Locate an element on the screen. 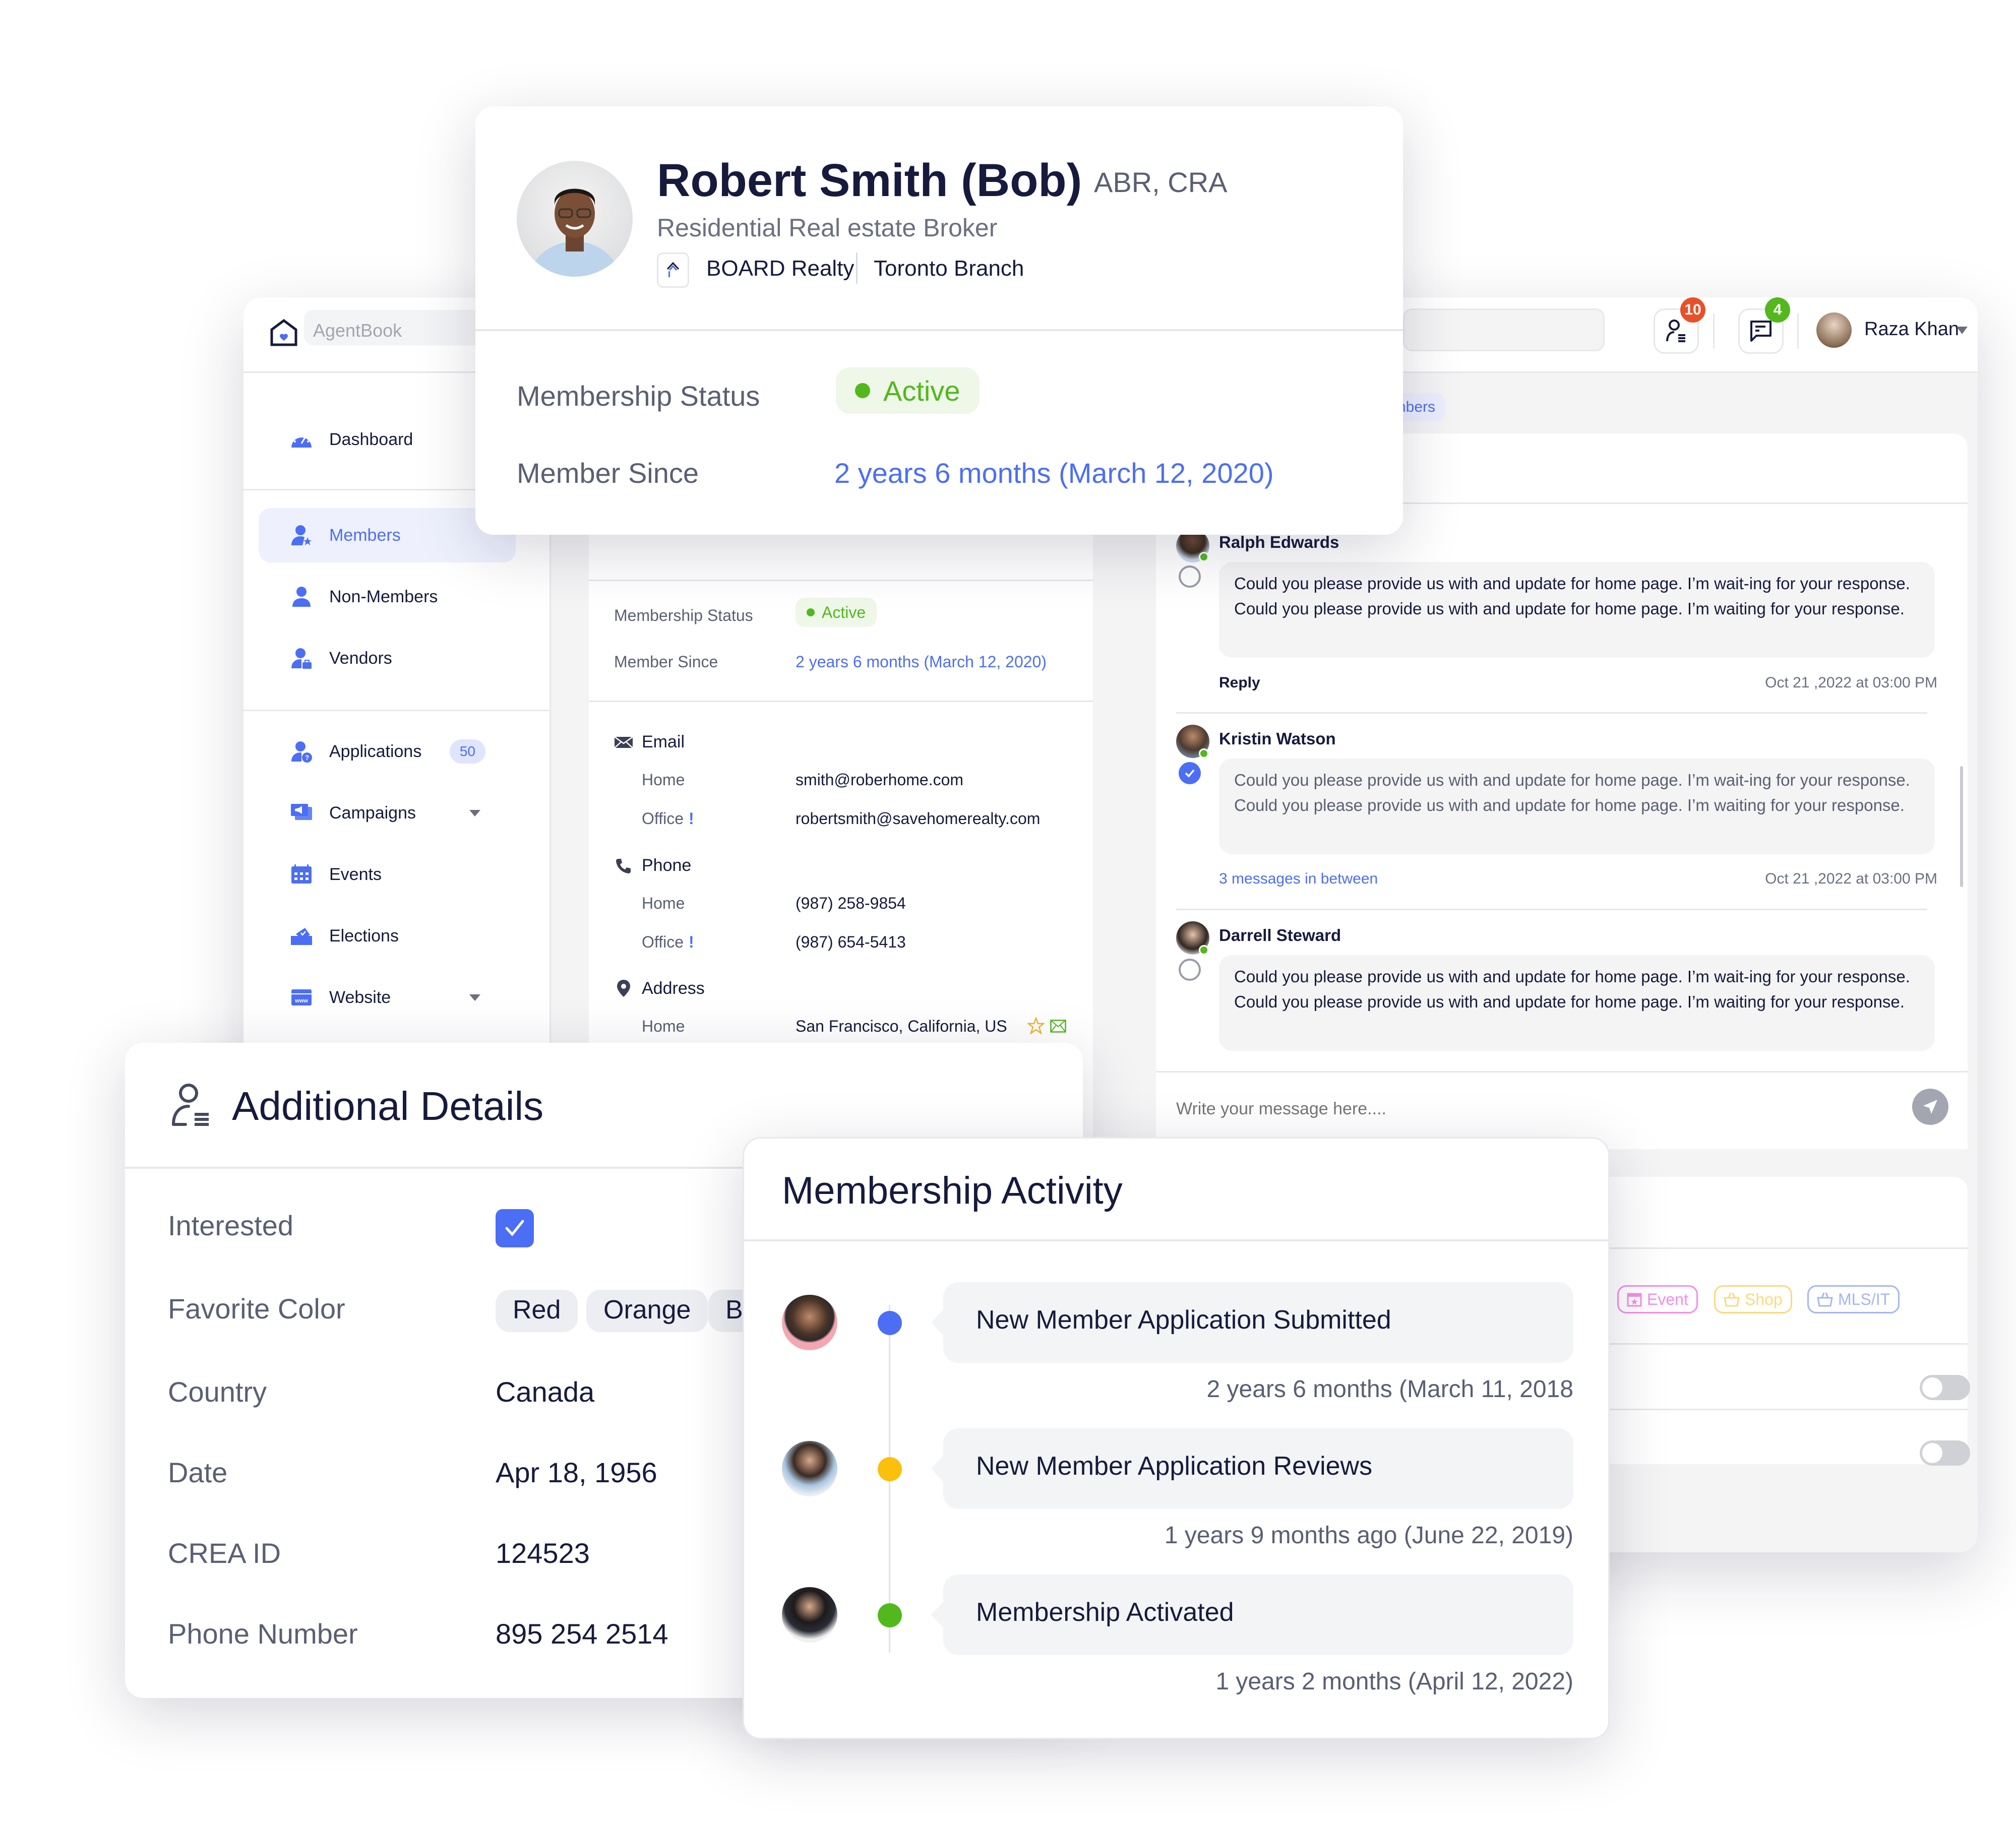 The width and height of the screenshot is (2016, 1826). applications-count-badge: 50 is located at coordinates (467, 751).